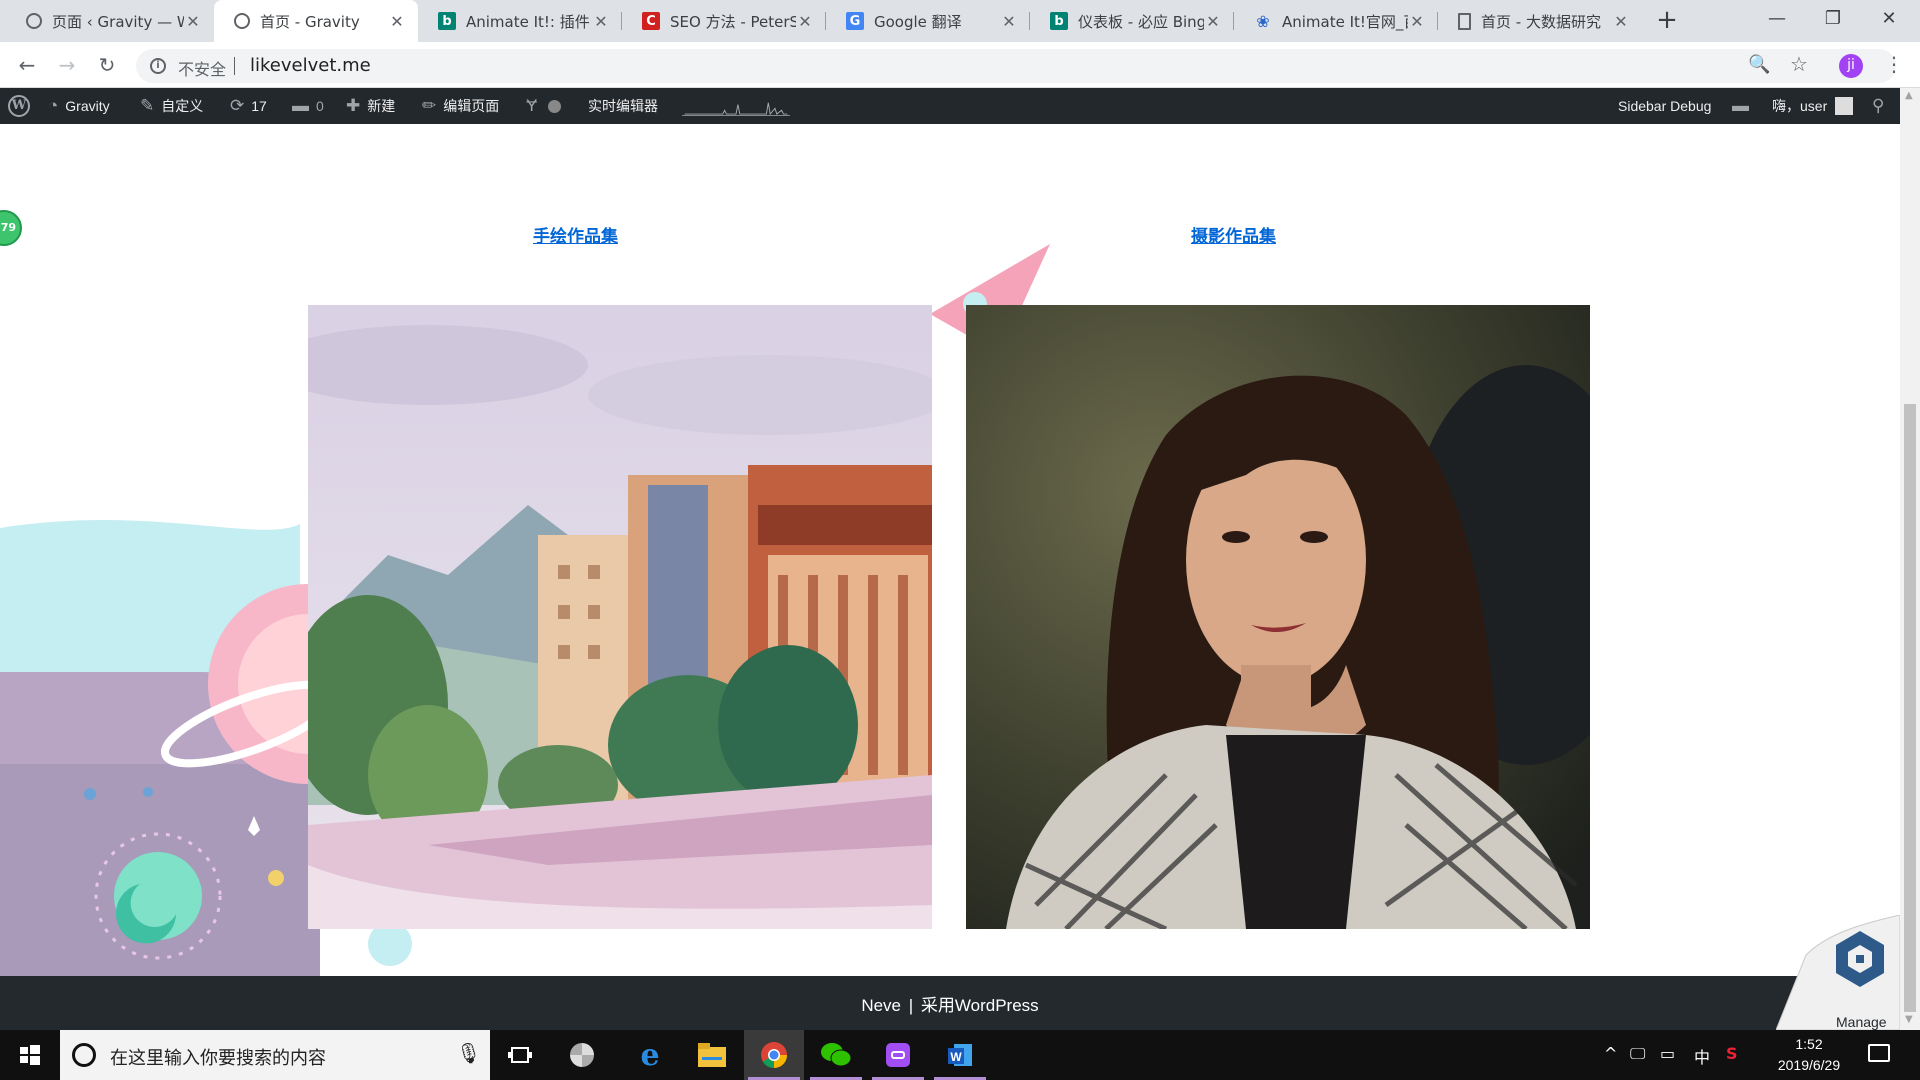  I want to click on comments-count: 0, so click(320, 106).